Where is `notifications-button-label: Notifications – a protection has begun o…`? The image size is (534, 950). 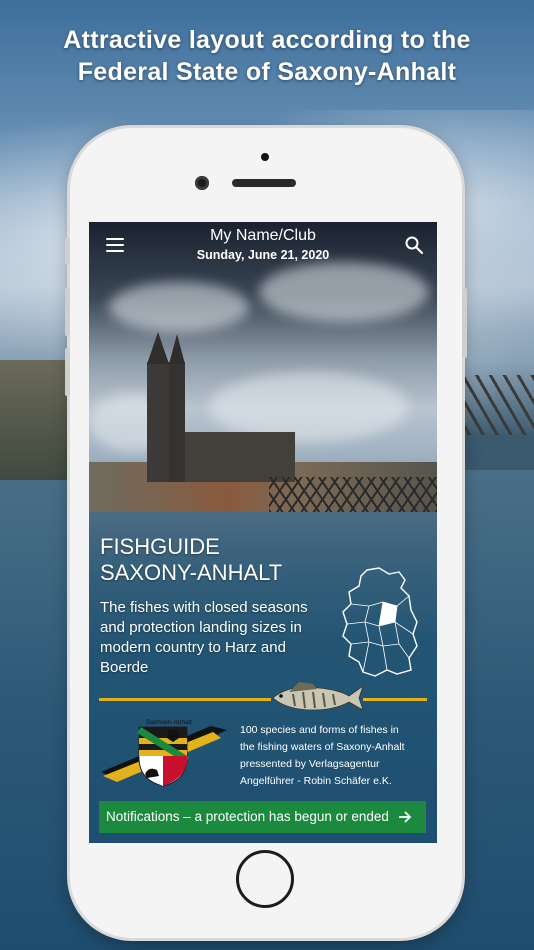 notifications-button-label: Notifications – a protection has begun o… is located at coordinates (247, 816).